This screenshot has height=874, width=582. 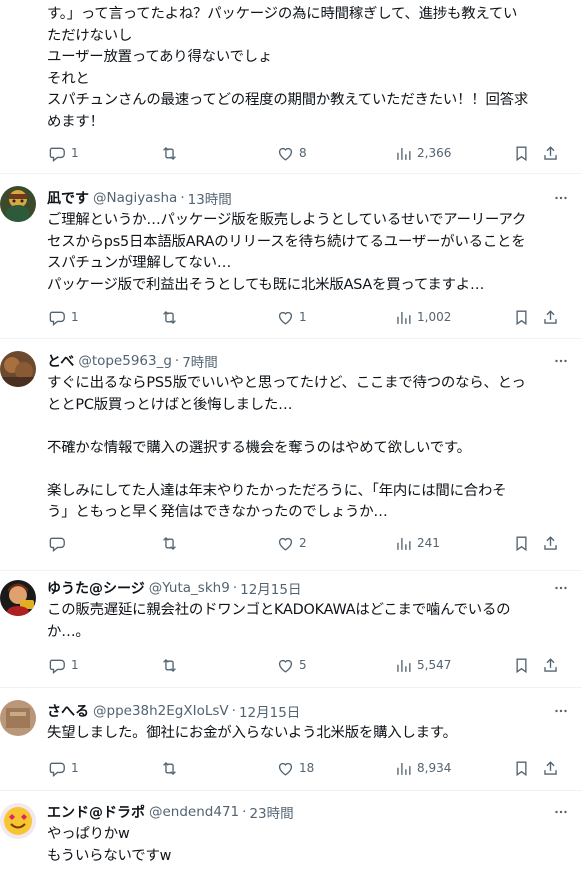 I want to click on tweet-text-line: めます！, so click(x=75, y=121).